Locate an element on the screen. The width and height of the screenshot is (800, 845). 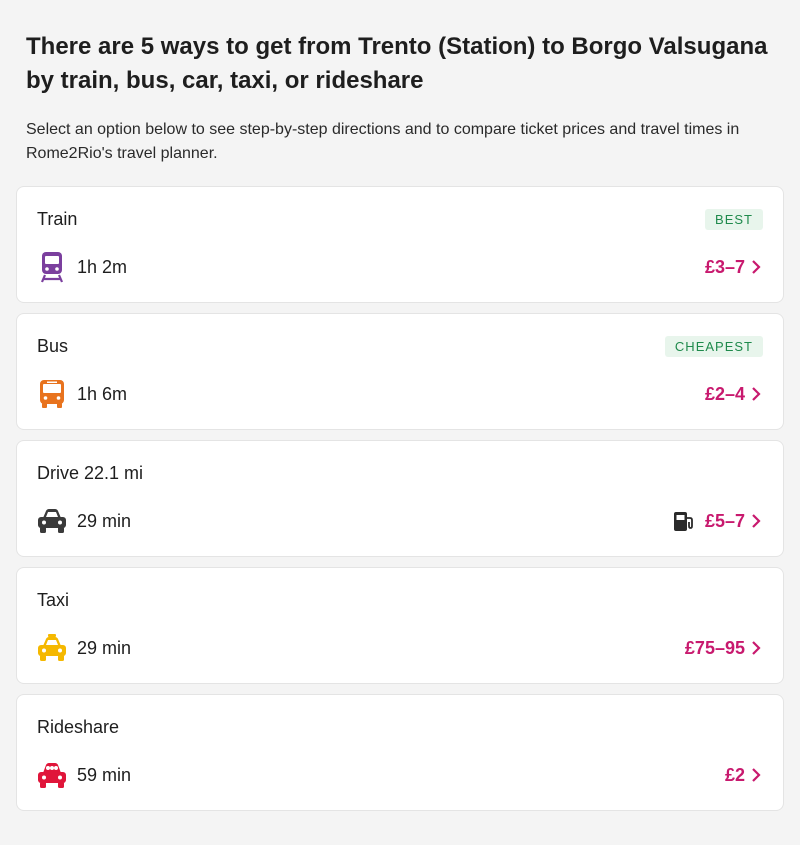
option-card-drive: Drive 22.1 mi 29 min £5–7 is located at coordinates (400, 498).